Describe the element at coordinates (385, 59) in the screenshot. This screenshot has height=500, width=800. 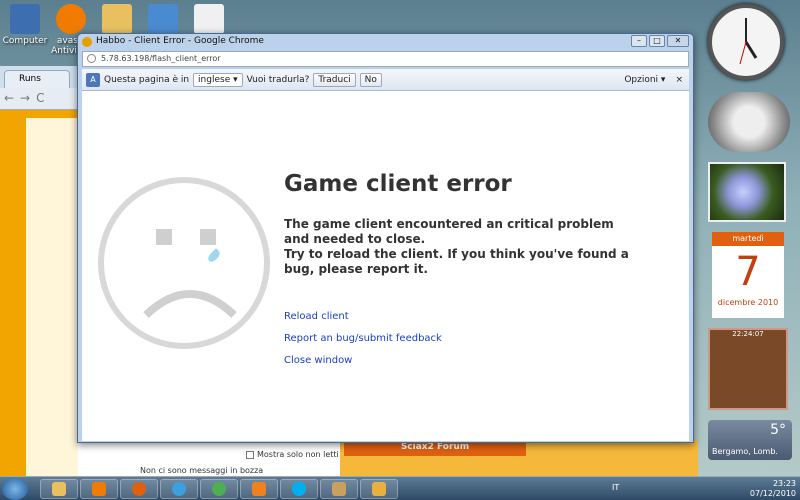
I see `address-bar: 5.78.63.198/flash_client_error` at that location.